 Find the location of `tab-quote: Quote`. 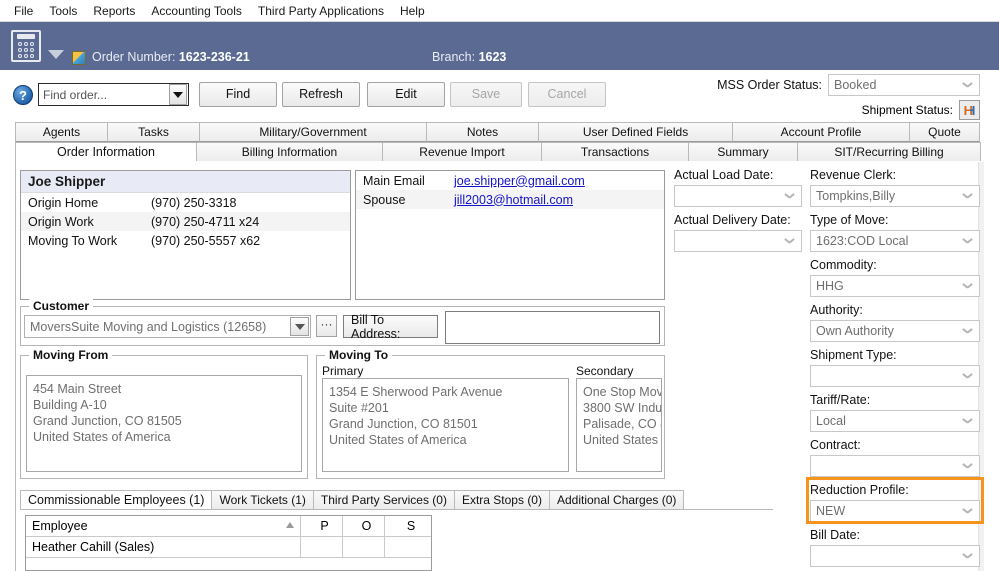

tab-quote: Quote is located at coordinates (944, 132).